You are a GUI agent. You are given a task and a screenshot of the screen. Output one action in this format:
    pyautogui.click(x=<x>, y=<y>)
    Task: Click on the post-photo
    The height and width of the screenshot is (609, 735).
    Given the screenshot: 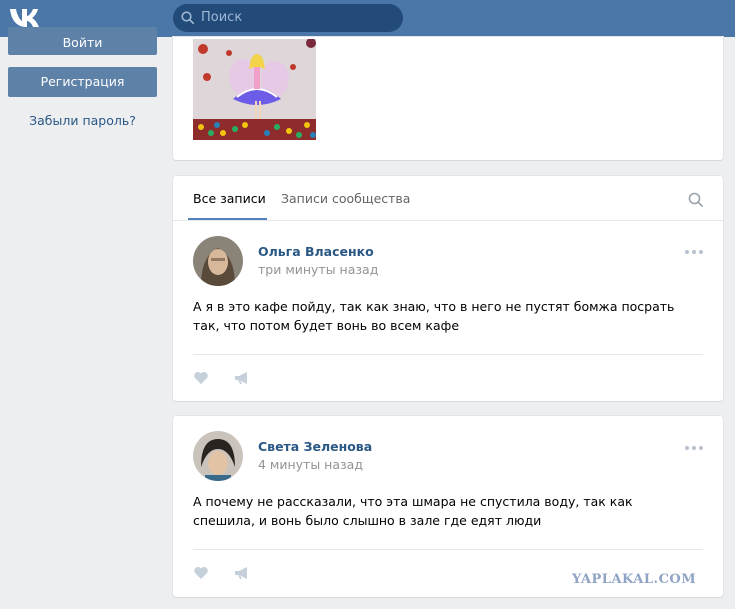 What is the action you would take?
    pyautogui.click(x=254, y=89)
    